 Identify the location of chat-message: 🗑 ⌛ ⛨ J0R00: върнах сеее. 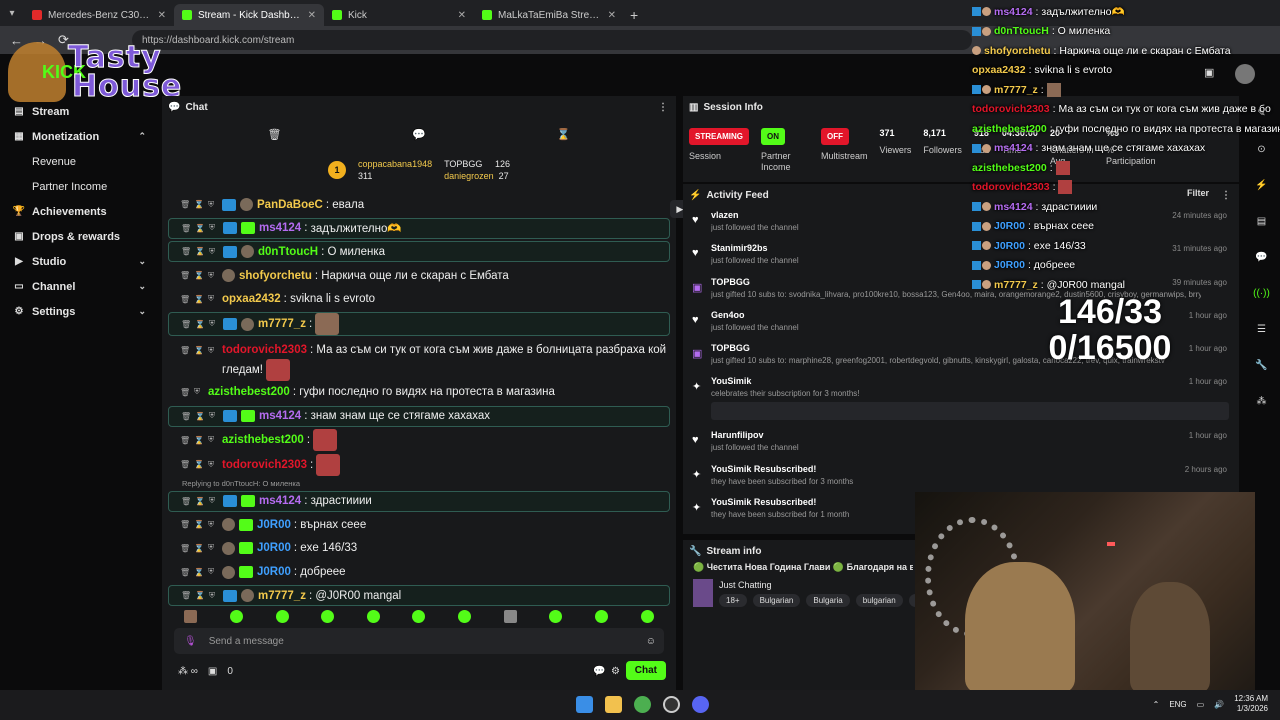
(419, 524).